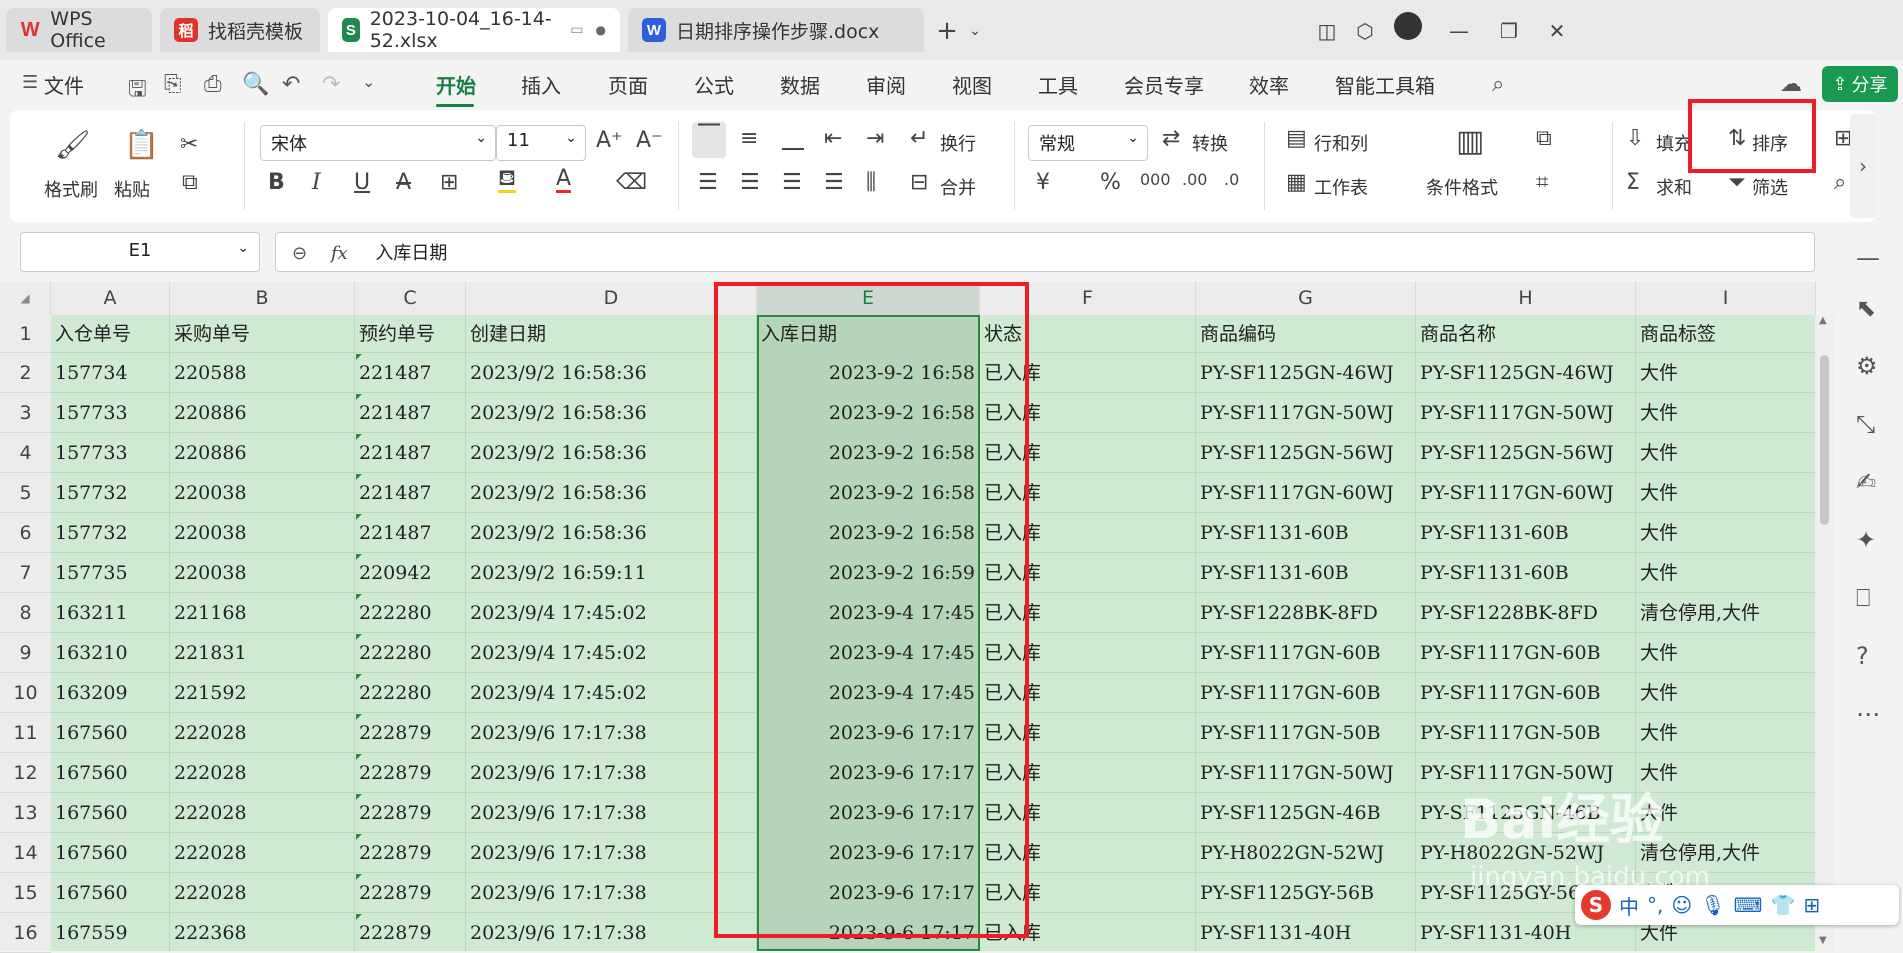  What do you see at coordinates (958, 187) in the screenshot?
I see `merge-button: 合并` at bounding box center [958, 187].